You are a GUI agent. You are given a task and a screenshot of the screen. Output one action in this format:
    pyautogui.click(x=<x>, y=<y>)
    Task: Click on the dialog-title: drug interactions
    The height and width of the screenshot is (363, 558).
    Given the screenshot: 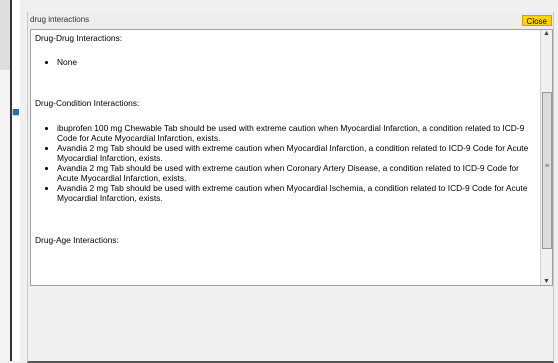 What is the action you would take?
    pyautogui.click(x=60, y=19)
    